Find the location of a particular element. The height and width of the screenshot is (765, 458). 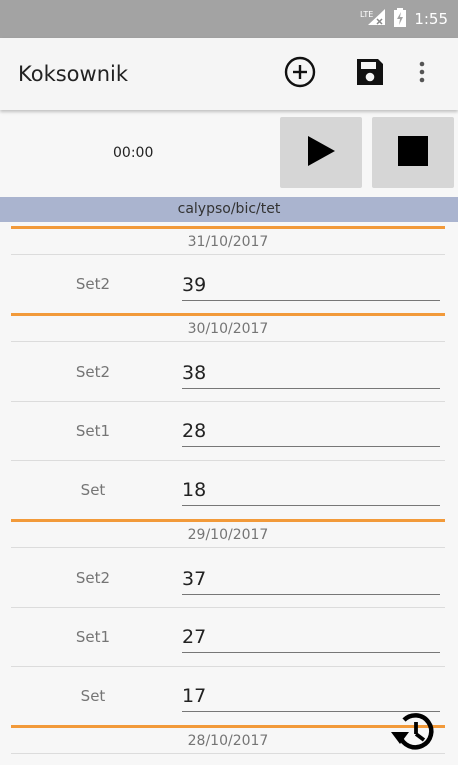

more-options-button is located at coordinates (422, 74).